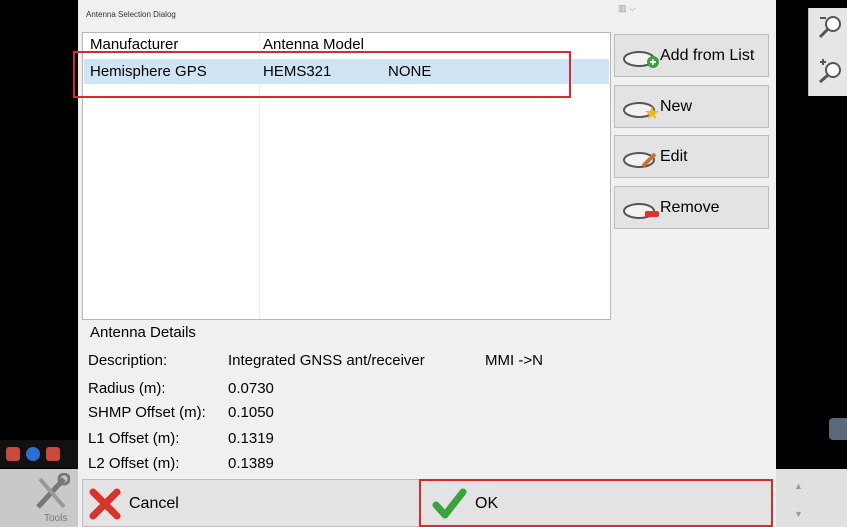  Describe the element at coordinates (838, 429) in the screenshot. I see `side-tab` at that location.